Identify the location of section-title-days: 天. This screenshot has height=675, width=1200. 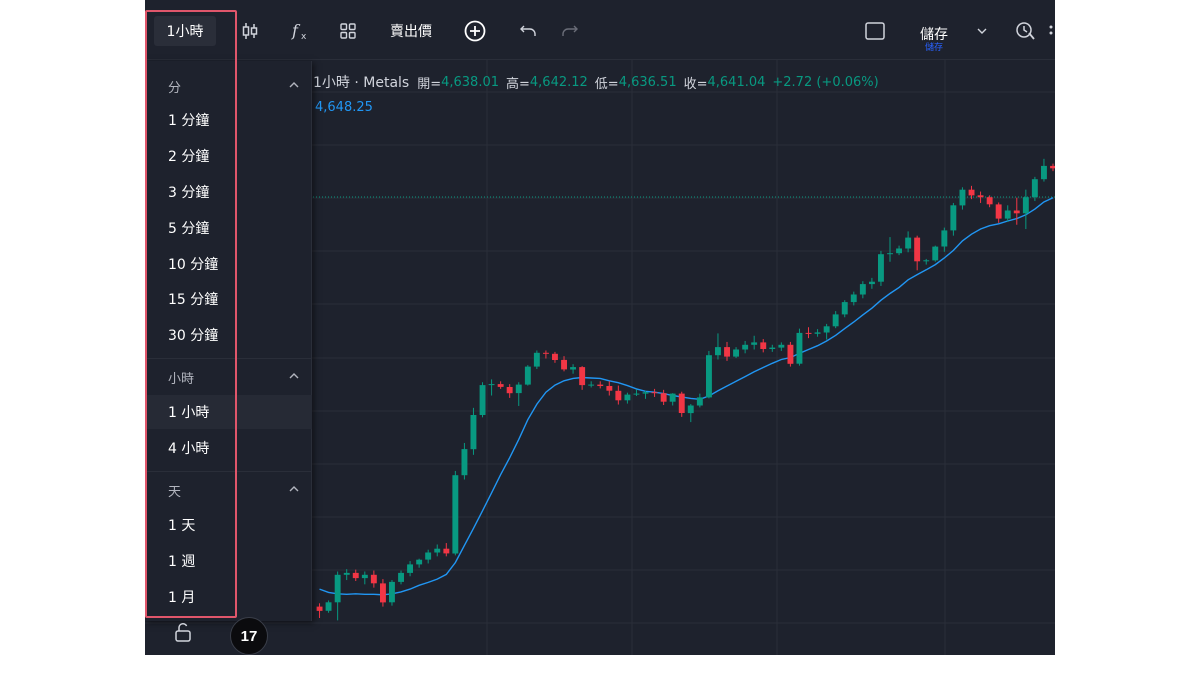
(175, 492).